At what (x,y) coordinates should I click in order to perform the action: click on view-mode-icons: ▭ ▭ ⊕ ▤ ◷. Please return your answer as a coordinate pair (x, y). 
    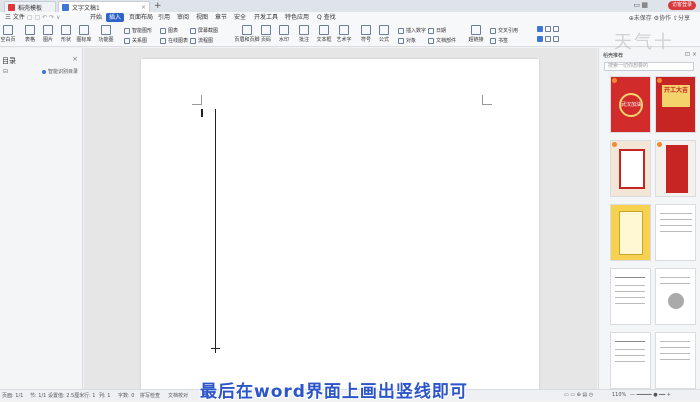
    Looking at the image, I should click on (578, 395).